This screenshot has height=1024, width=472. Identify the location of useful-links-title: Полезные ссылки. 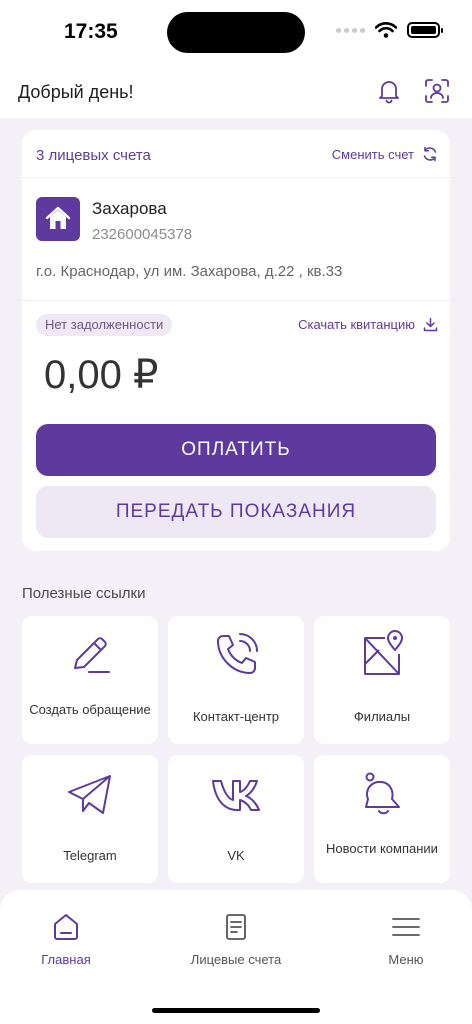
(84, 593).